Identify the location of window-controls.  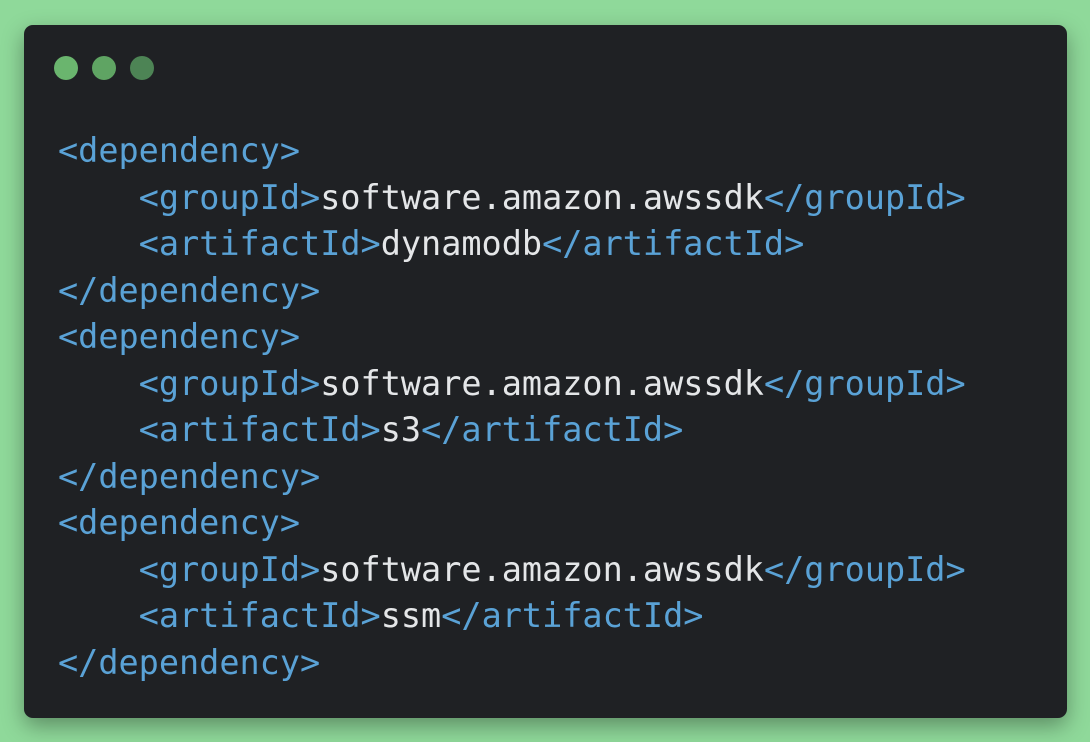
(104, 68).